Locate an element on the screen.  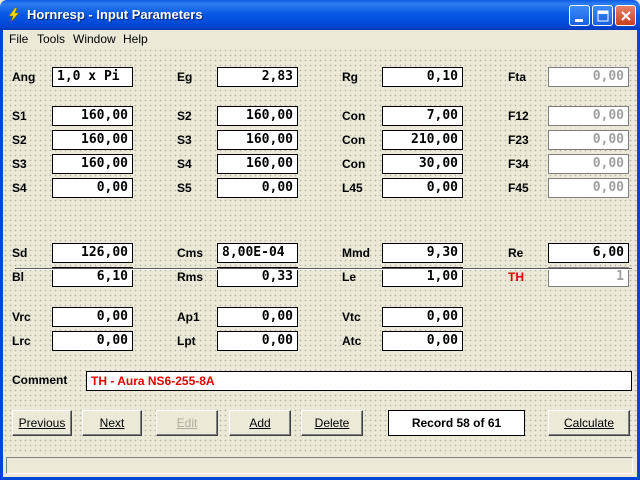
param-label-f12: F12 is located at coordinates (518, 116).